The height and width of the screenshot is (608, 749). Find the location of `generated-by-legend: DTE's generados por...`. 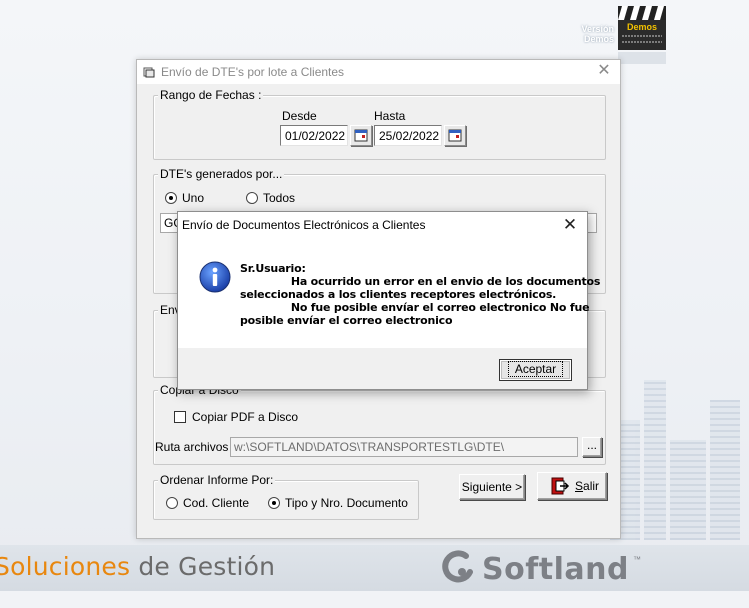

generated-by-legend: DTE's generados por... is located at coordinates (221, 174).